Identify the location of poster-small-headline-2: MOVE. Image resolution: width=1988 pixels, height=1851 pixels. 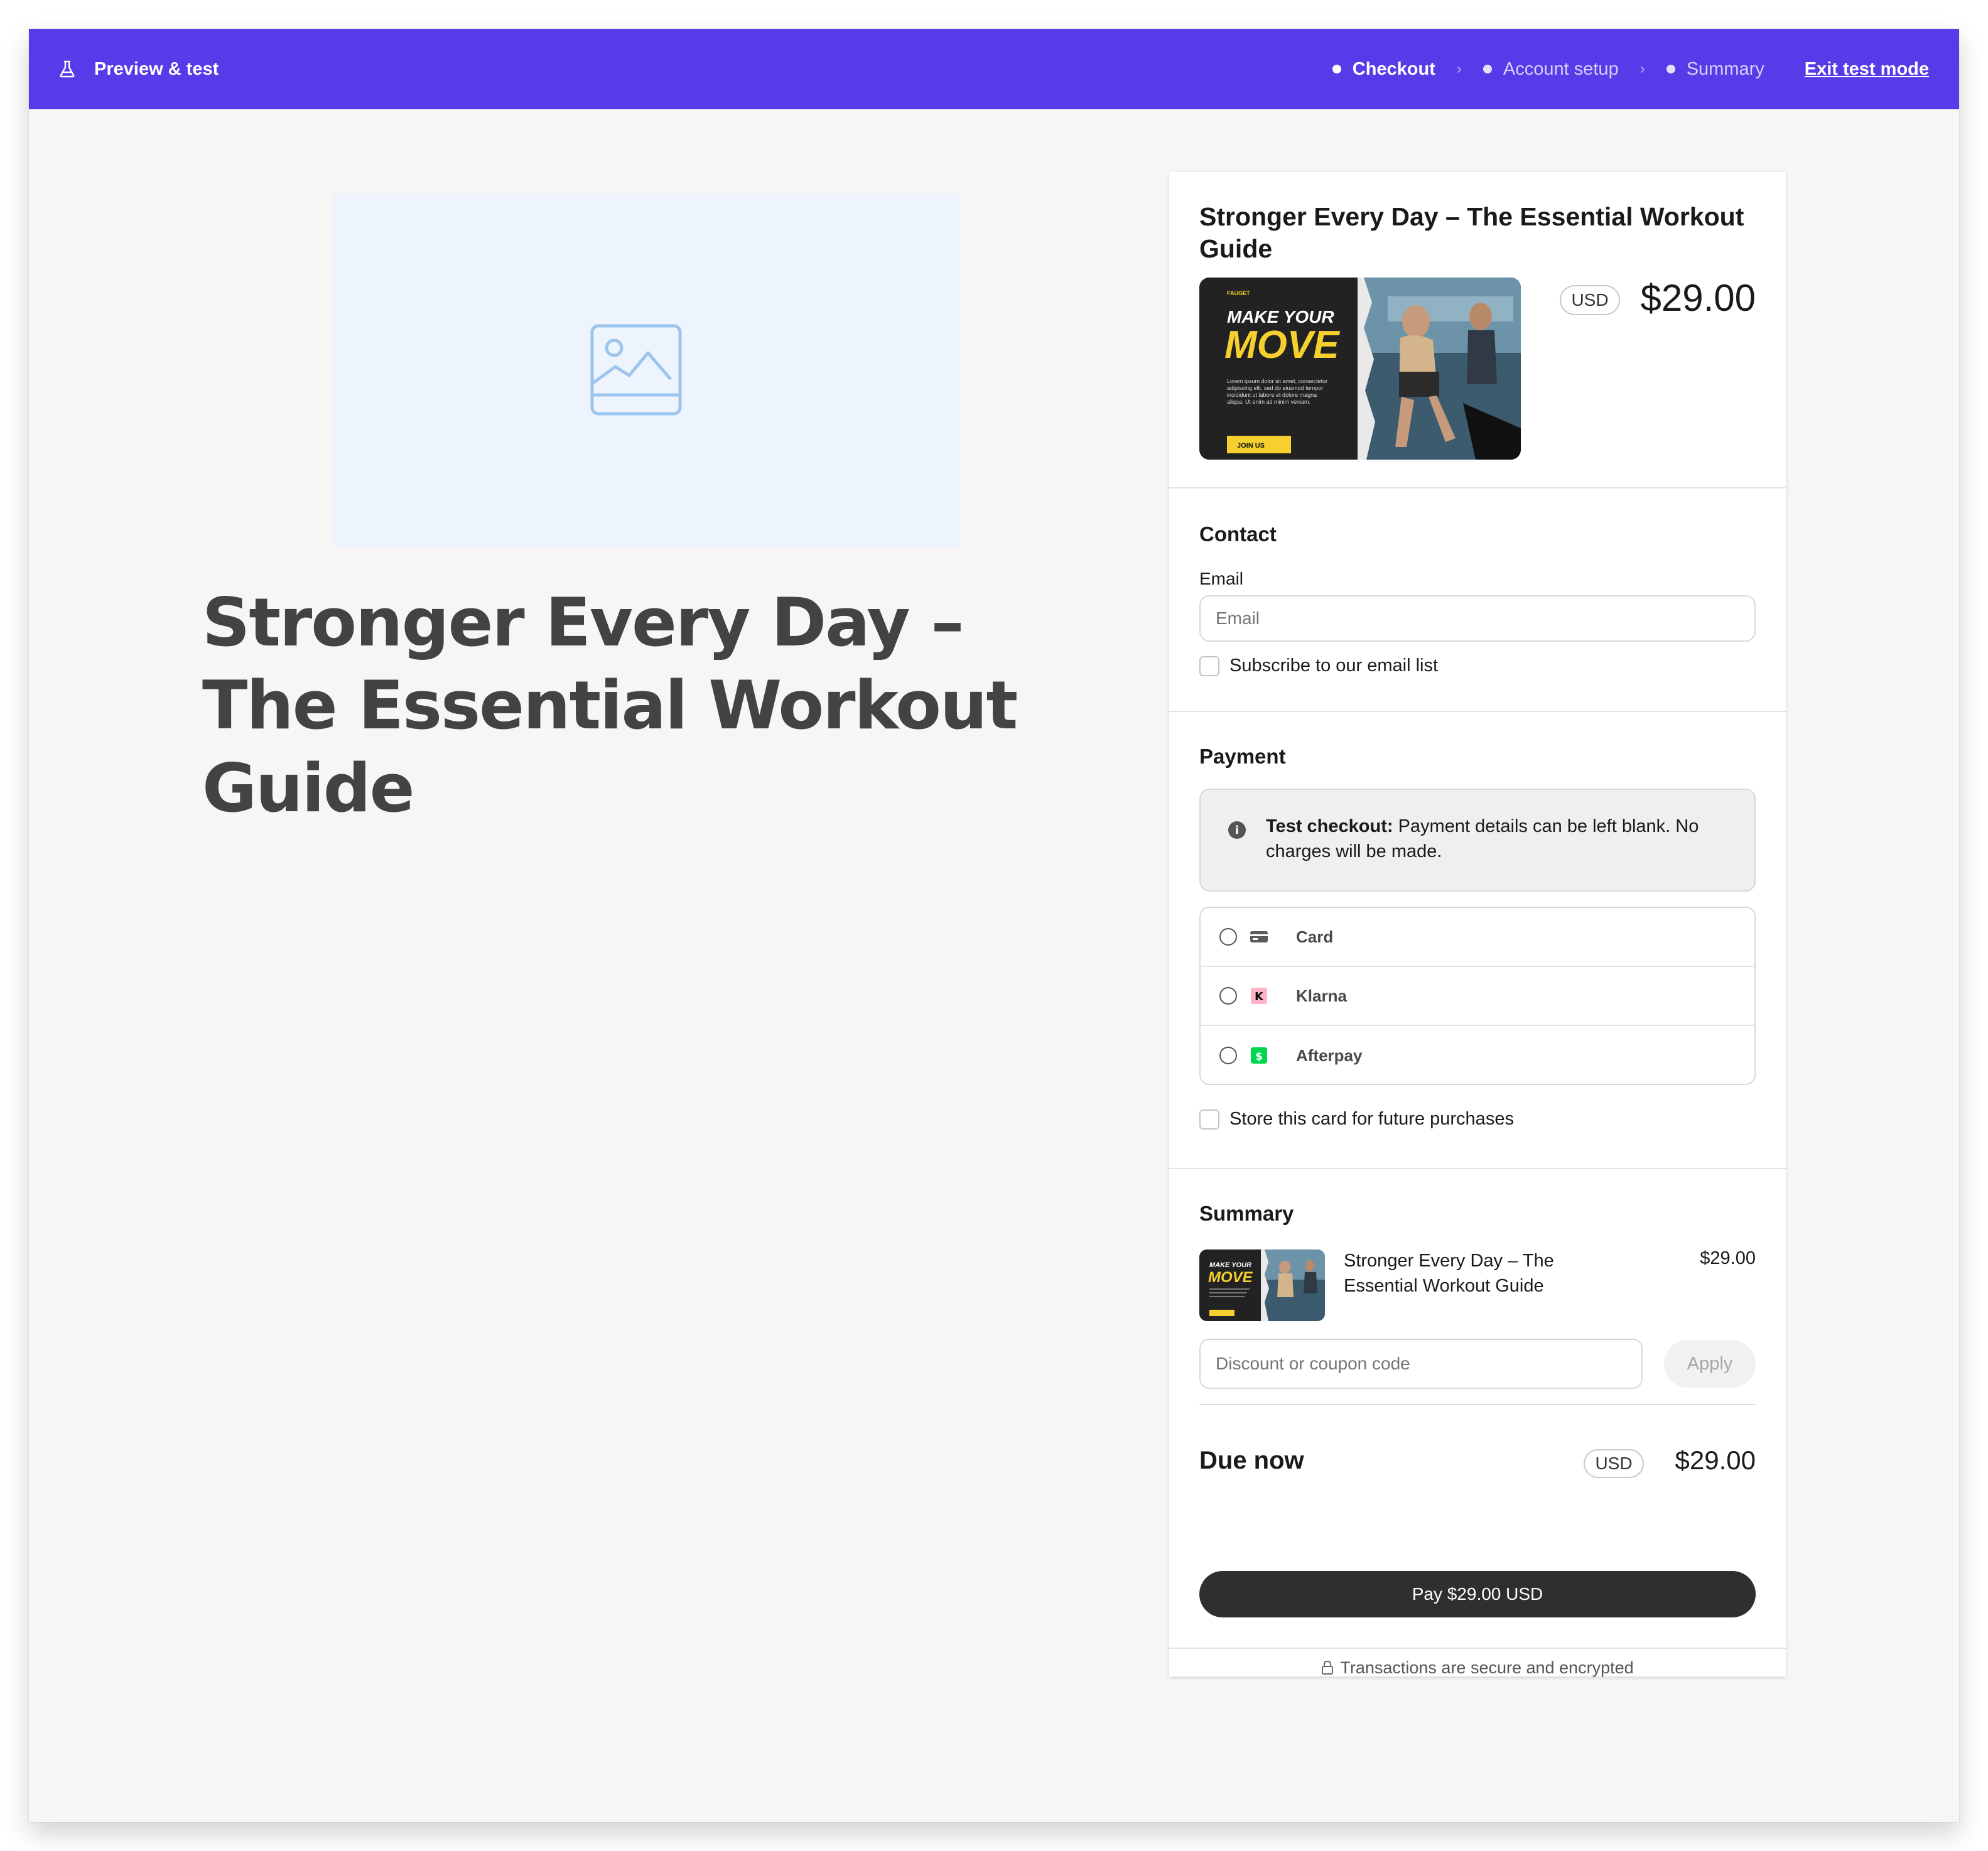
(1230, 1277).